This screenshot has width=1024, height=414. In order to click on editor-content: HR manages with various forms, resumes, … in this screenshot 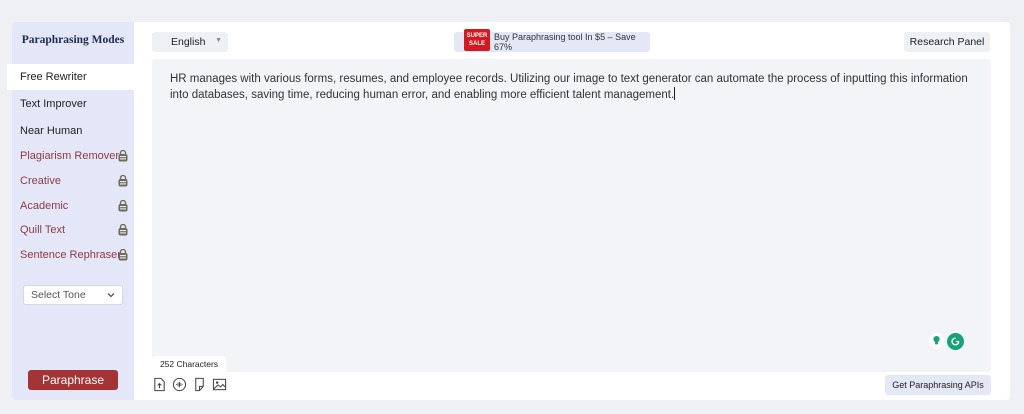, I will do `click(570, 87)`.